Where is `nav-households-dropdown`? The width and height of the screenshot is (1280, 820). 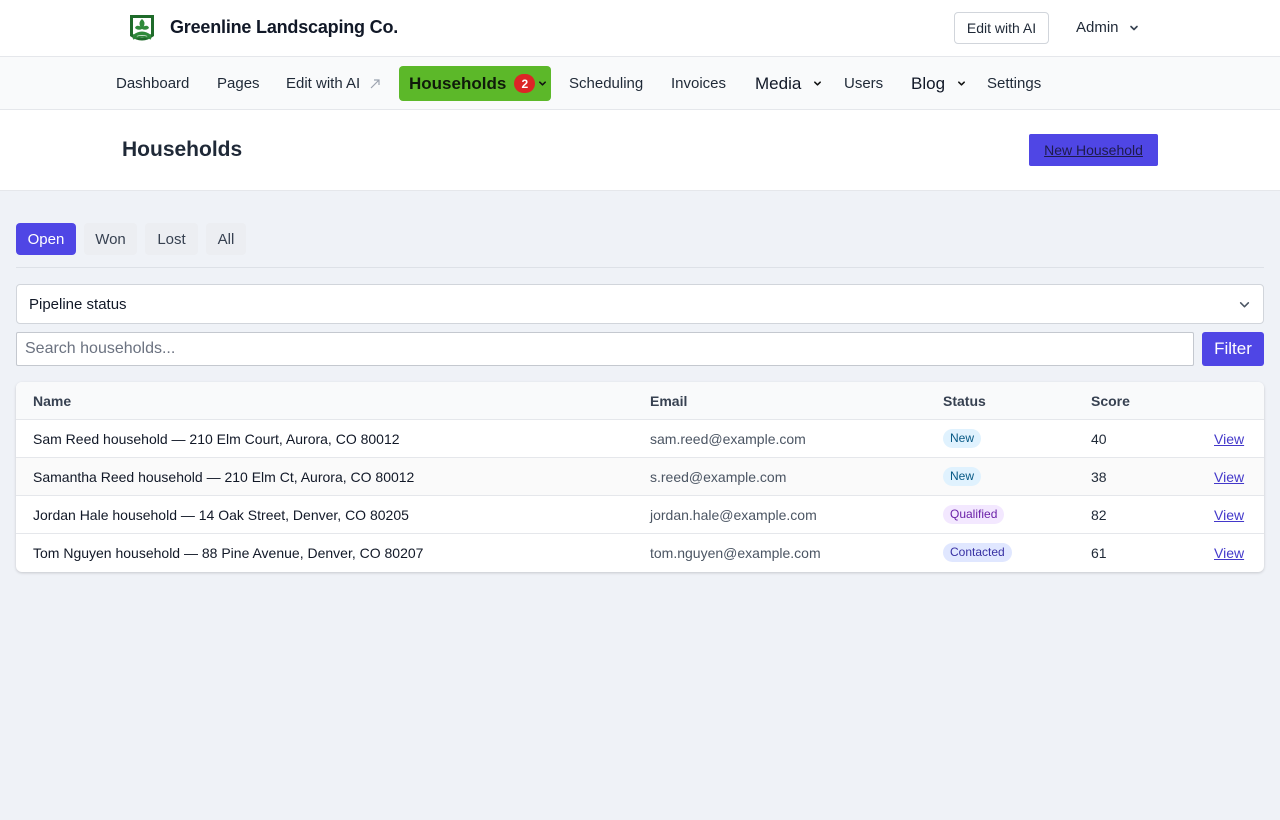 nav-households-dropdown is located at coordinates (542, 83).